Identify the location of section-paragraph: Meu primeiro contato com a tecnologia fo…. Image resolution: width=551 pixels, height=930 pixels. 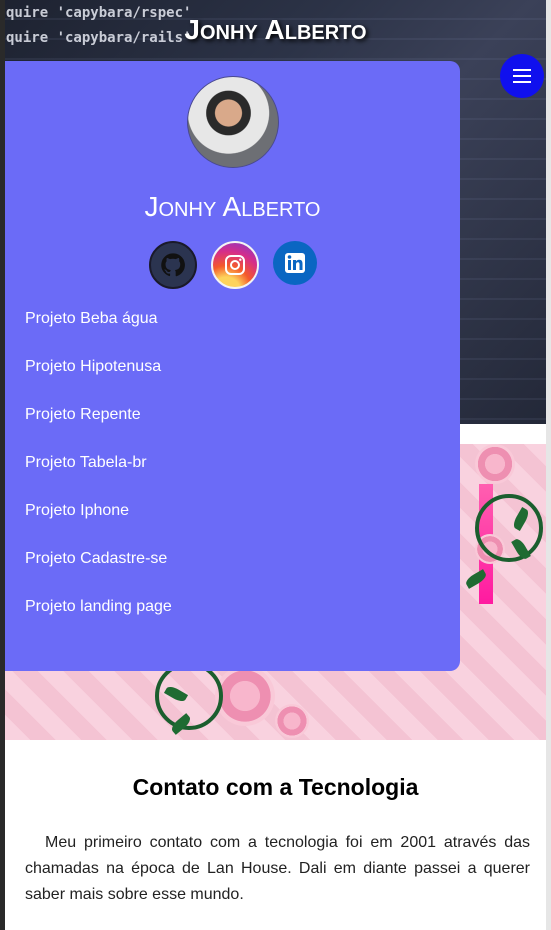
(277, 868).